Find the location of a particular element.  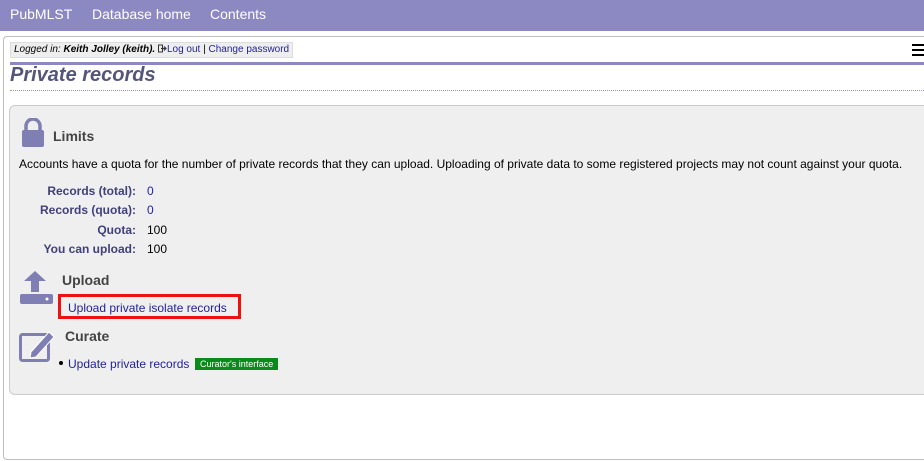

upload-private-records-link: Upload private isolate records is located at coordinates (147, 308).